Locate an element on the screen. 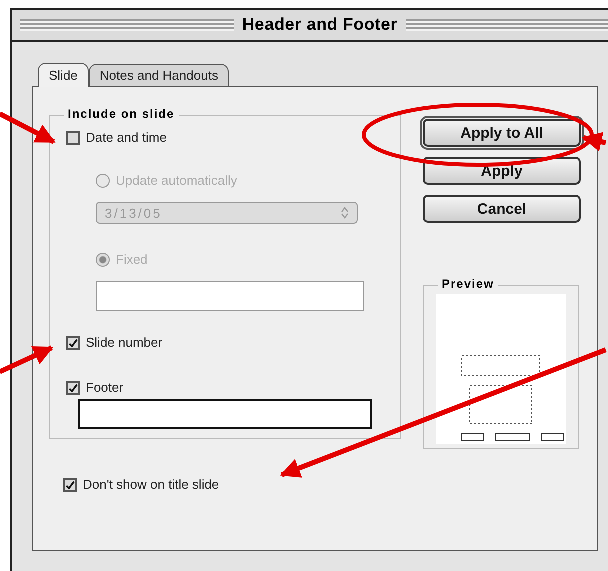 The image size is (608, 571). checkbox-label: Don't show on title slide is located at coordinates (151, 484).